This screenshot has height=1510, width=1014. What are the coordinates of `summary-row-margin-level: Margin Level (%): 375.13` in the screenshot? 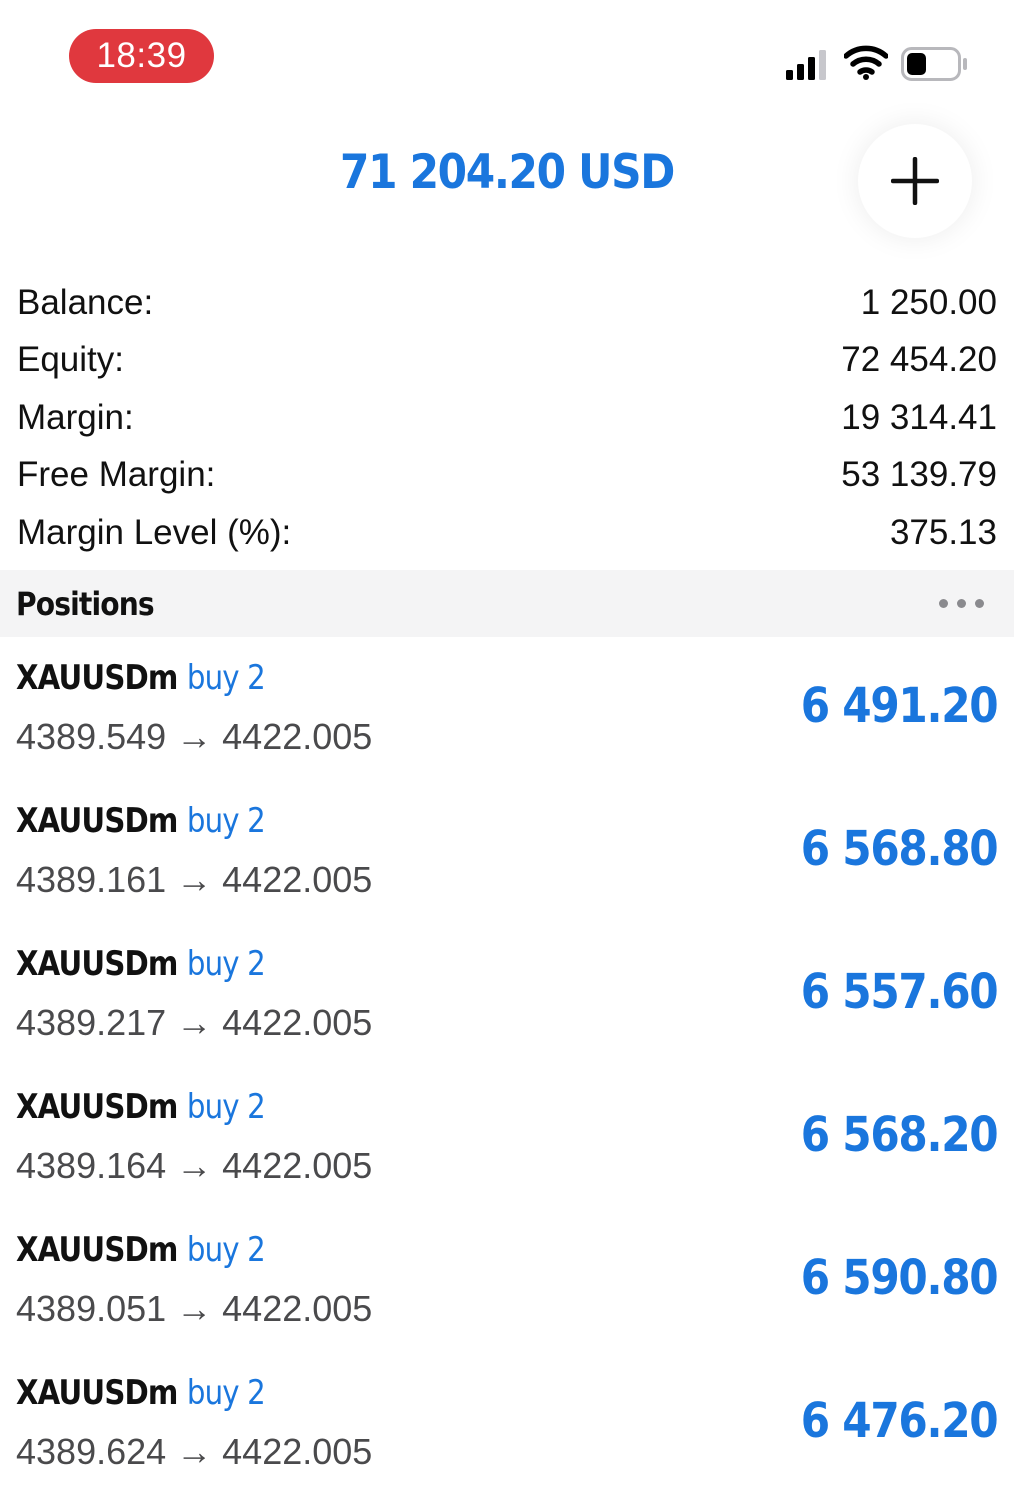 It's located at (507, 533).